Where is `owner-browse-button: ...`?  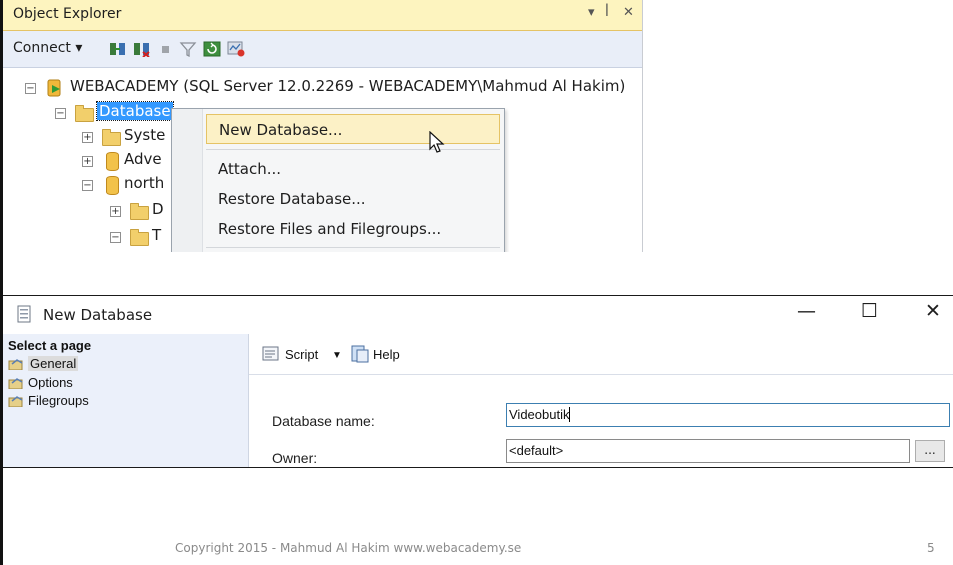
owner-browse-button: ... is located at coordinates (930, 451).